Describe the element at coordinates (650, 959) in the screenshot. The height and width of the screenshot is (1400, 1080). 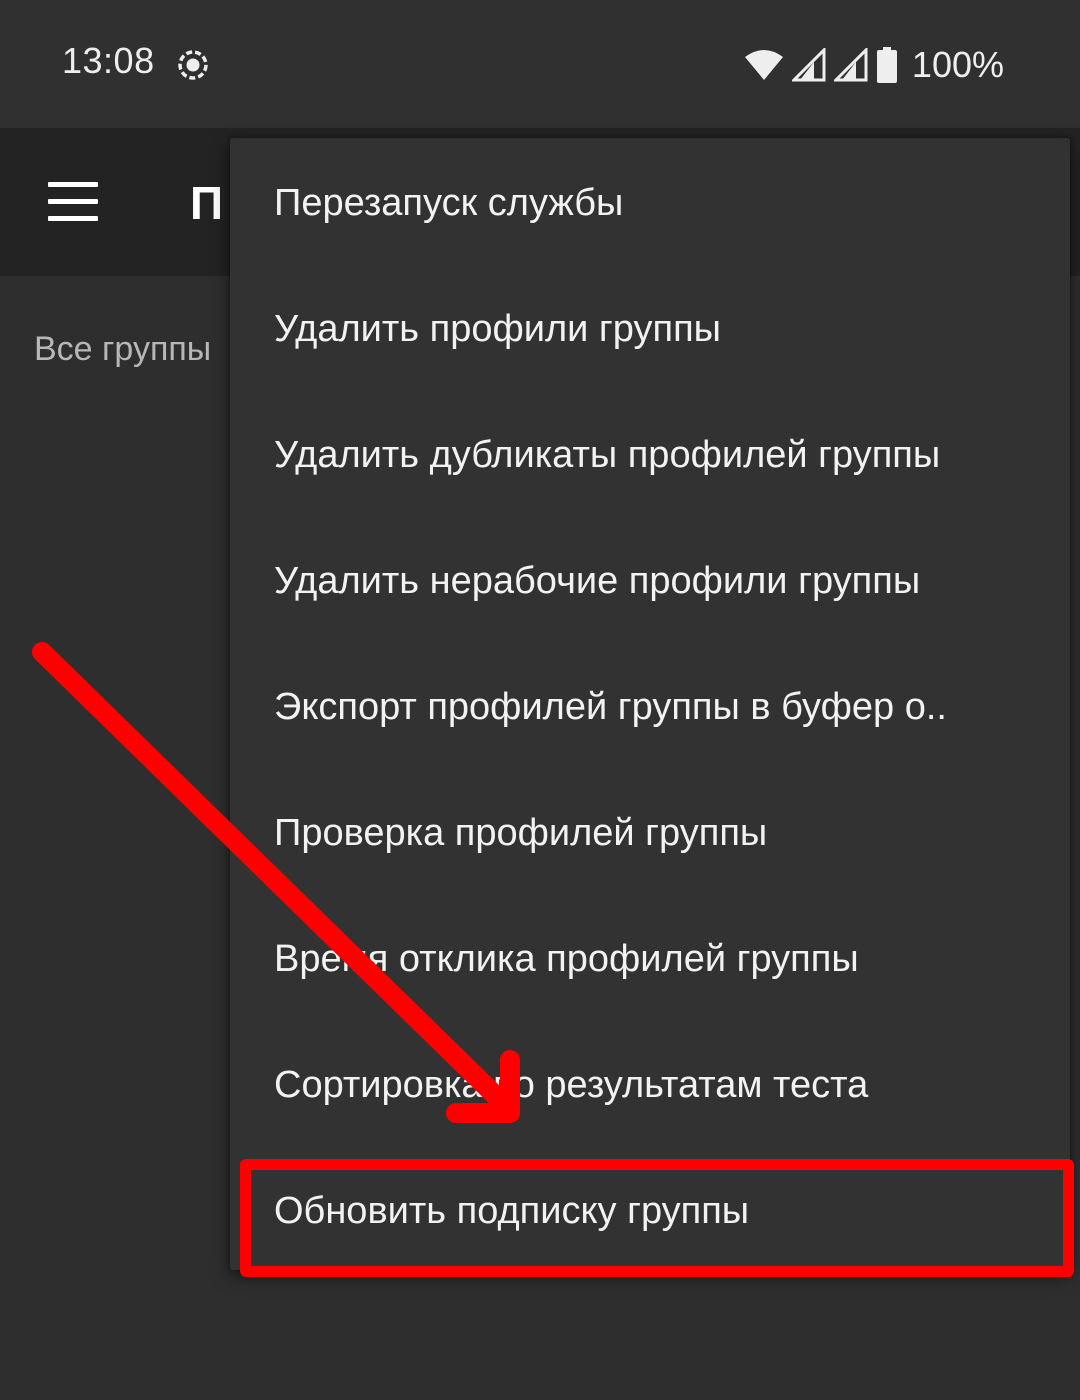
I see `menu-item-response-time: Время отклика профилей группы` at that location.